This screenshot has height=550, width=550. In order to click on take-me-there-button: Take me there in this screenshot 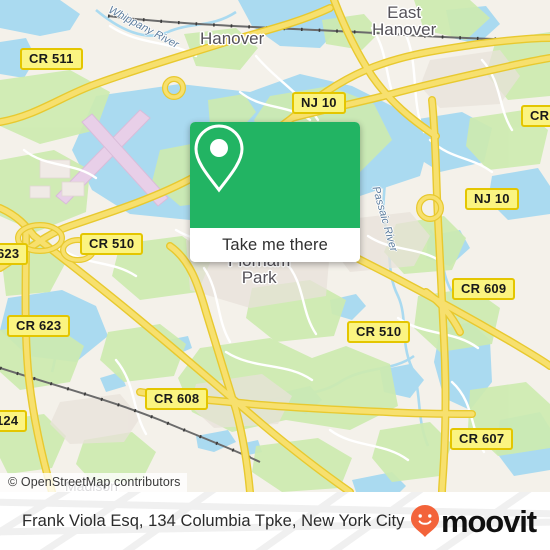, I will do `click(275, 245)`.